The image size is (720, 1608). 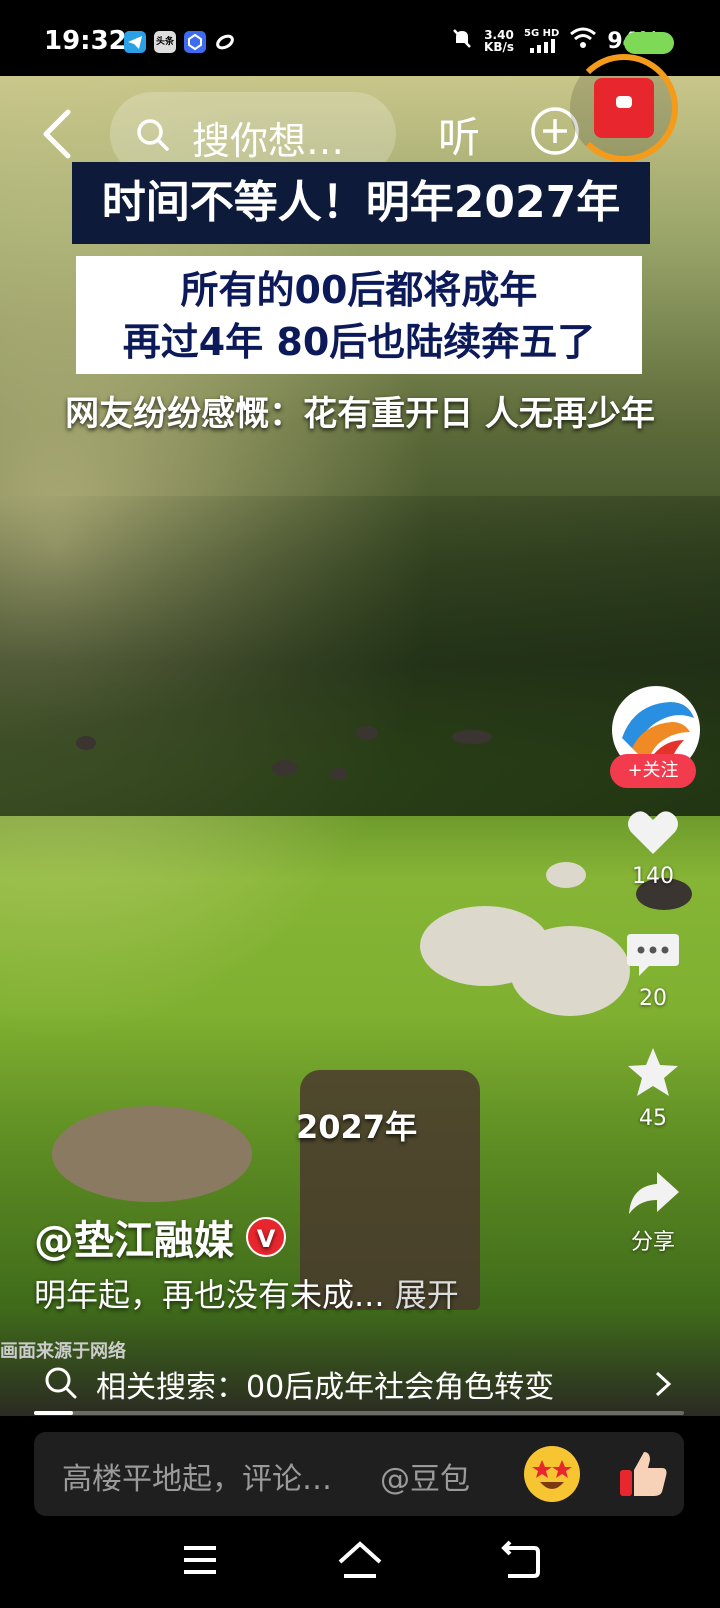 What do you see at coordinates (135, 42) in the screenshot?
I see `telegram-icon` at bounding box center [135, 42].